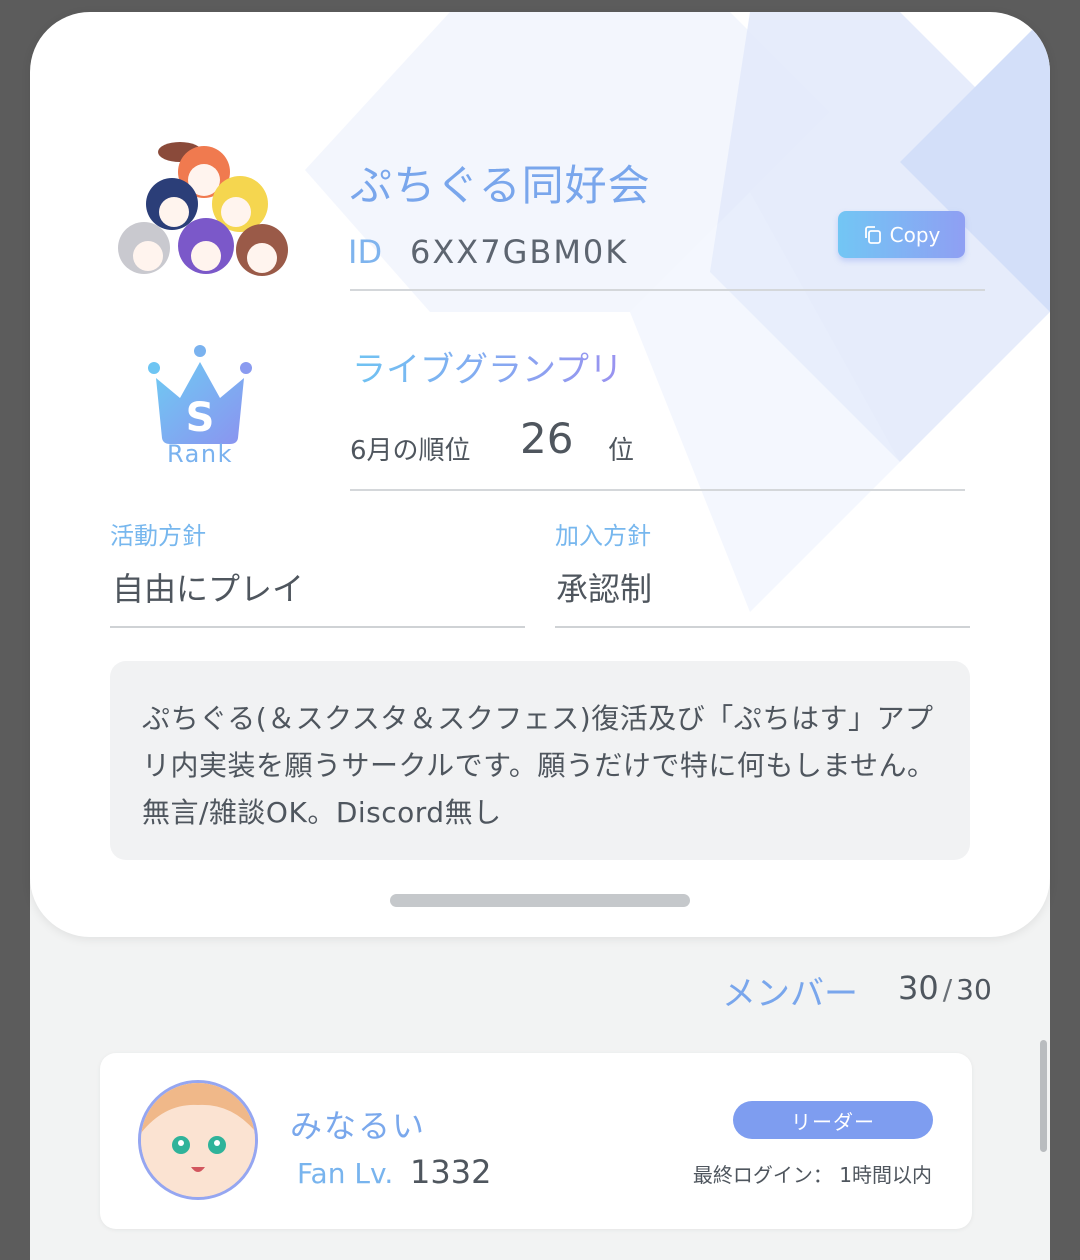 Image resolution: width=1080 pixels, height=1260 pixels. What do you see at coordinates (198, 1140) in the screenshot?
I see `member-avatar` at bounding box center [198, 1140].